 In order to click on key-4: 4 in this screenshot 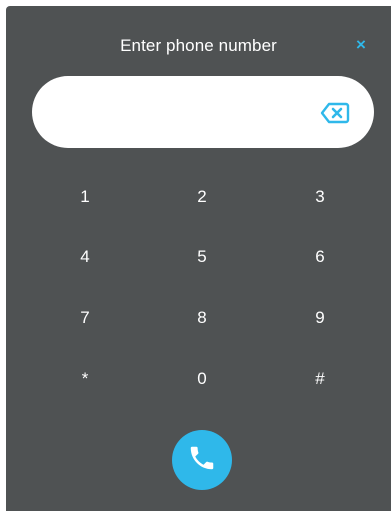, I will do `click(85, 257)`.